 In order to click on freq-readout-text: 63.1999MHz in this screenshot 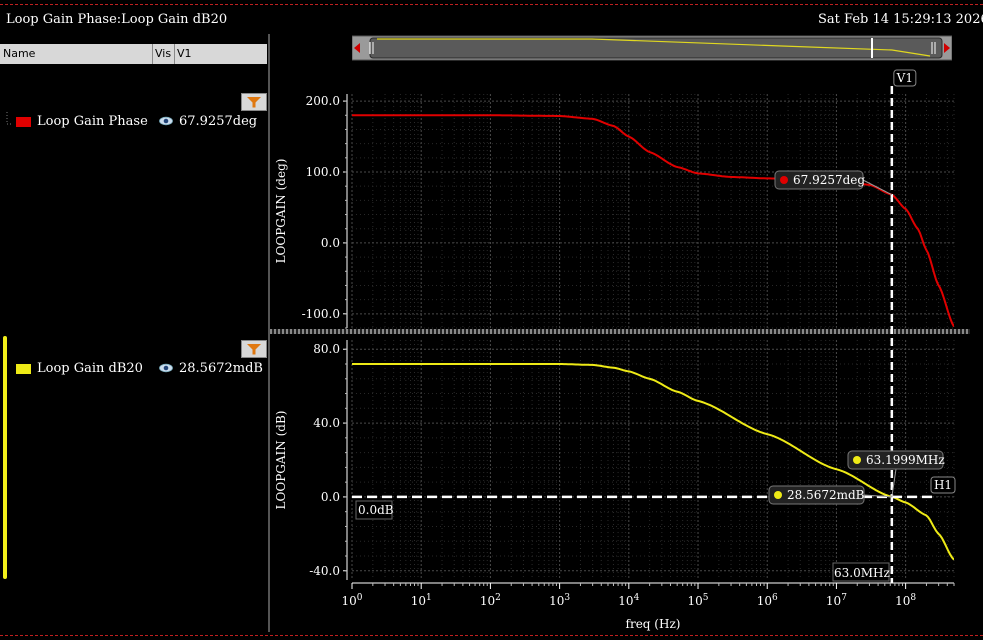, I will do `click(905, 460)`.